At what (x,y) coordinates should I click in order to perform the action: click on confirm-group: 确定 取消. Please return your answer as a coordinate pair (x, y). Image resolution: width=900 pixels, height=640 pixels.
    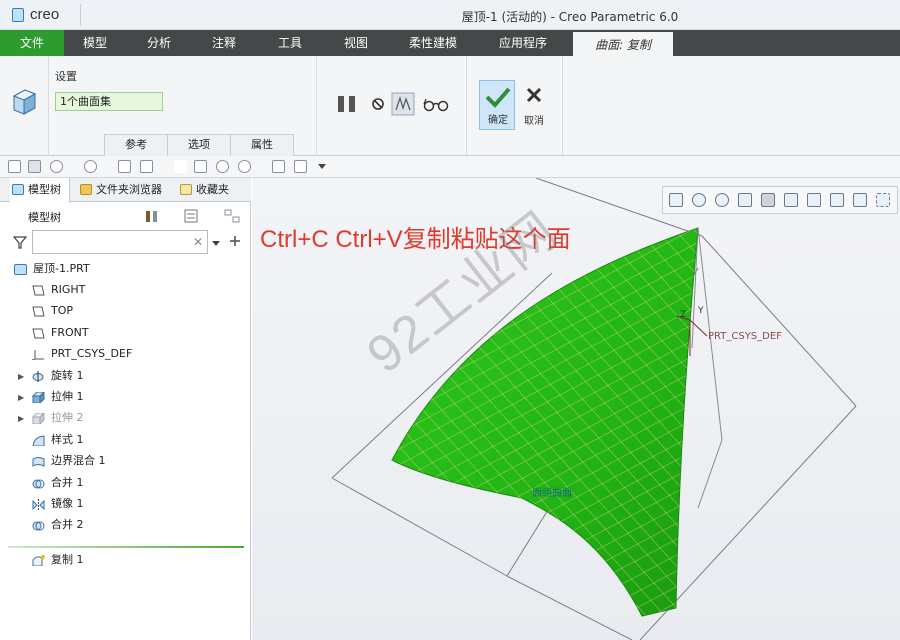
    Looking at the image, I should click on (515, 106).